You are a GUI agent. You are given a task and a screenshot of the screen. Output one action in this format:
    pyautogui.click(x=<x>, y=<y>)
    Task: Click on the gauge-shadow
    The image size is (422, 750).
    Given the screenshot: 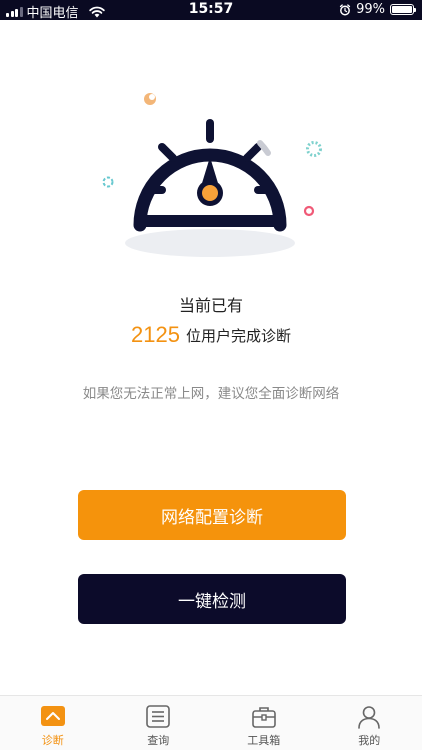 What is the action you would take?
    pyautogui.click(x=210, y=243)
    